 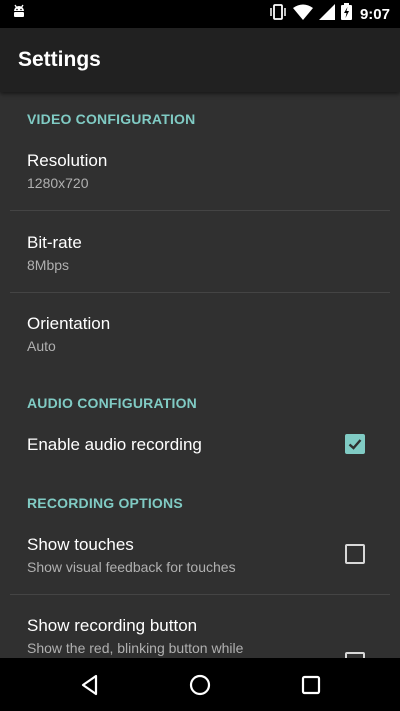 I want to click on home-icon, so click(x=200, y=685).